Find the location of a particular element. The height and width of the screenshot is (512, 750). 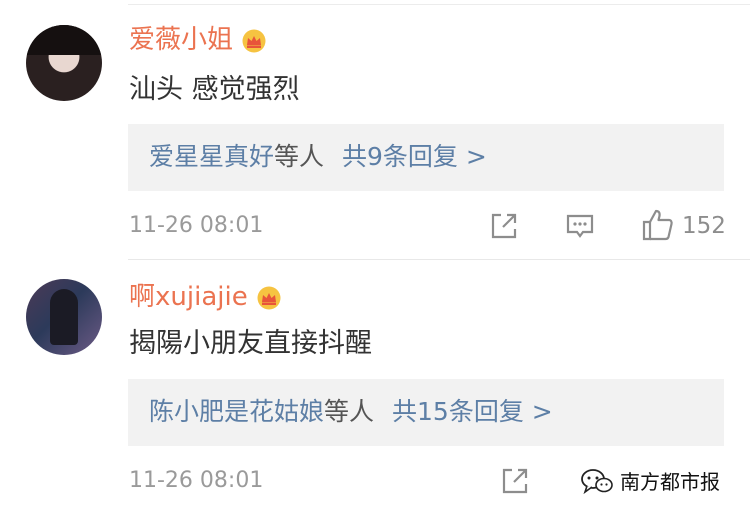

comment-text: 汕头 感觉强烈 is located at coordinates (214, 89).